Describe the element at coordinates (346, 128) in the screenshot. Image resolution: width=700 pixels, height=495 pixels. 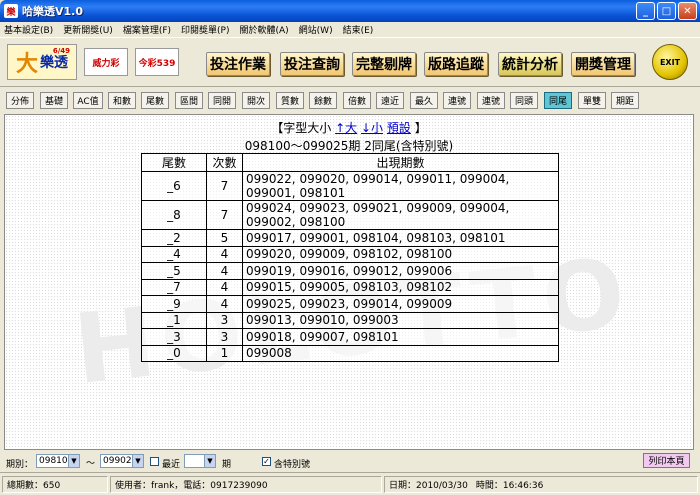
I see `font-increase-link: ↑大` at that location.